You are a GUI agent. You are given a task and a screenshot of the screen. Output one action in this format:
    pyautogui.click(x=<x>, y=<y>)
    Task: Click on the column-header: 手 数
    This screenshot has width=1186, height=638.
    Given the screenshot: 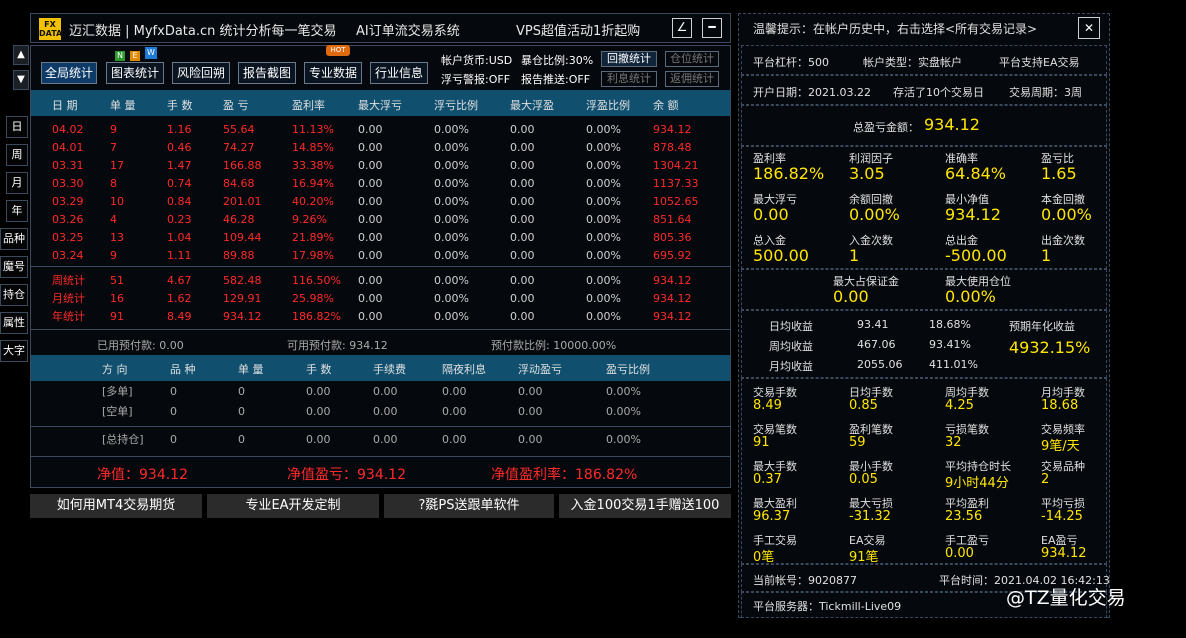 What is the action you would take?
    pyautogui.click(x=180, y=105)
    